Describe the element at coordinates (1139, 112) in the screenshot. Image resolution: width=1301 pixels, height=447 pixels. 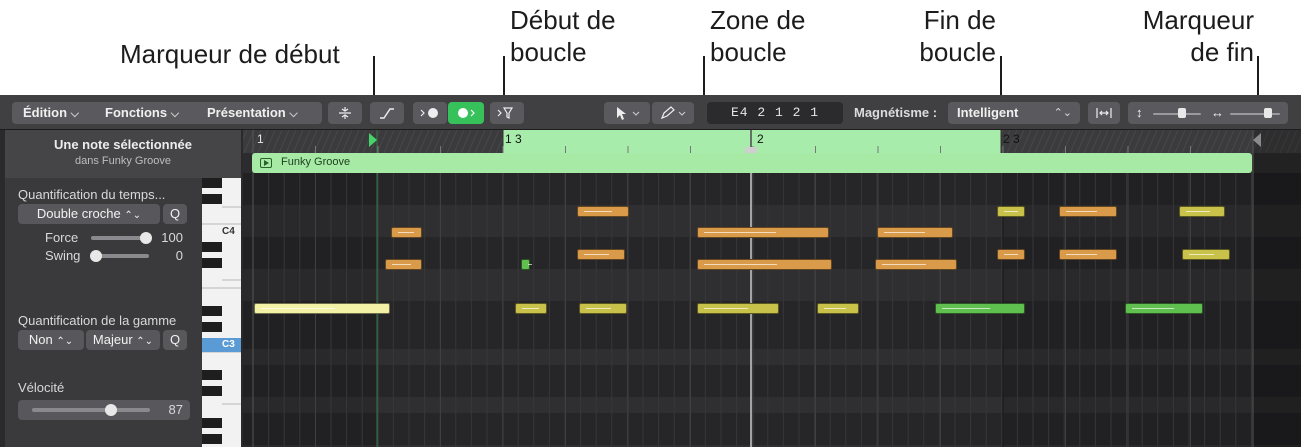
I see `vertical-zoom-icon: ↕` at that location.